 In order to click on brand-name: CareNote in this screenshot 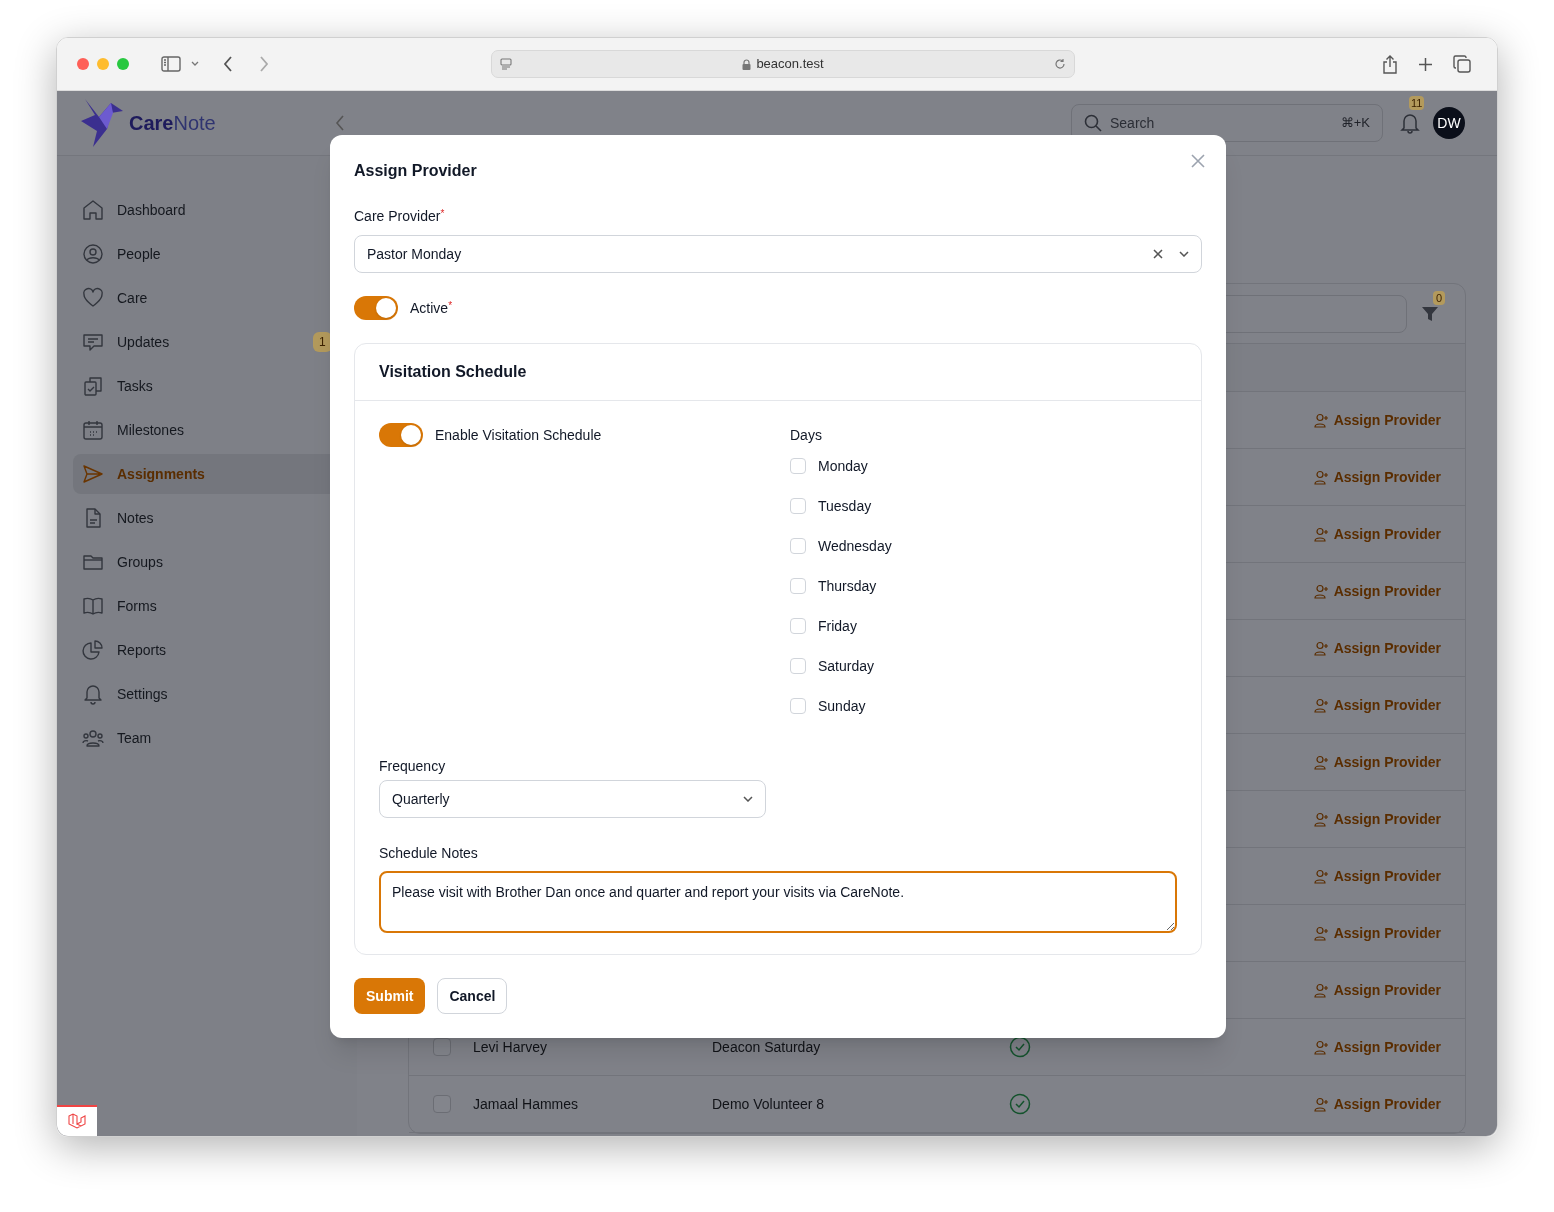, I will do `click(172, 123)`.